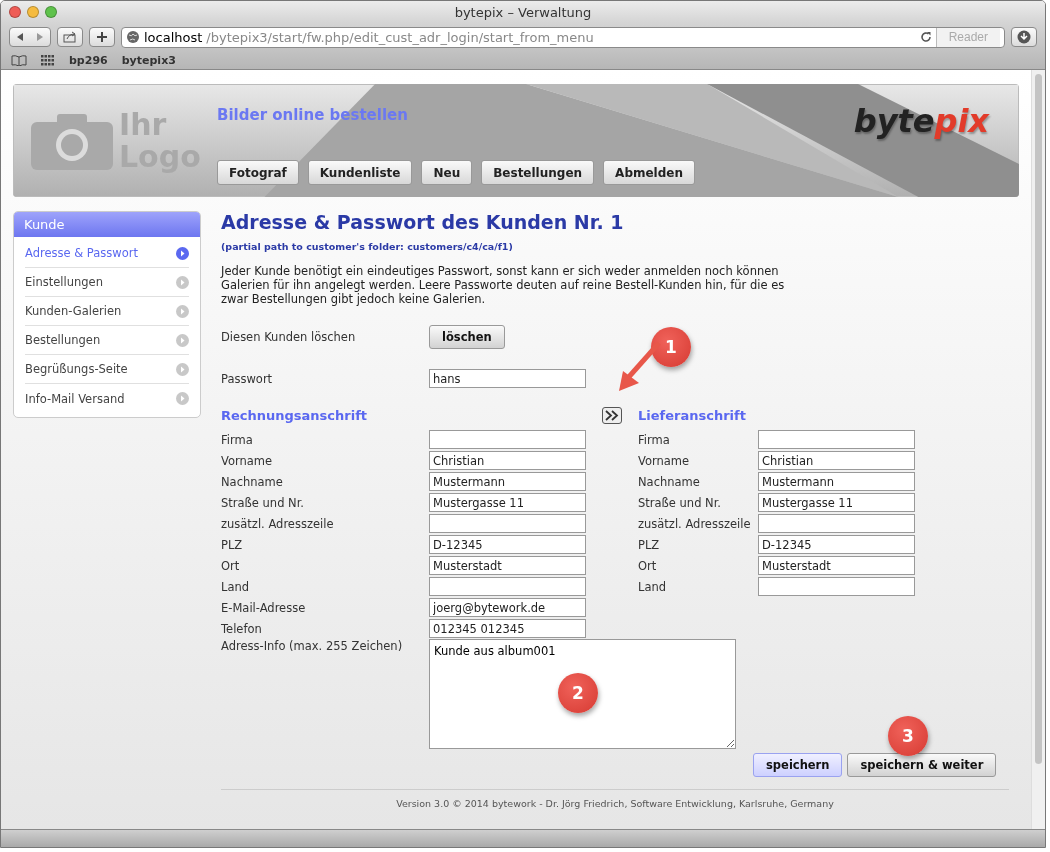 The image size is (1050, 852). I want to click on bookmark-link: bytepix3, so click(148, 60).